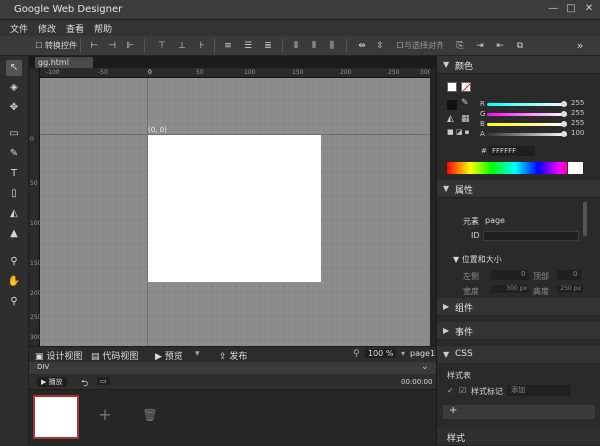  What do you see at coordinates (464, 309) in the screenshot?
I see `components-panel-title: 组件` at bounding box center [464, 309].